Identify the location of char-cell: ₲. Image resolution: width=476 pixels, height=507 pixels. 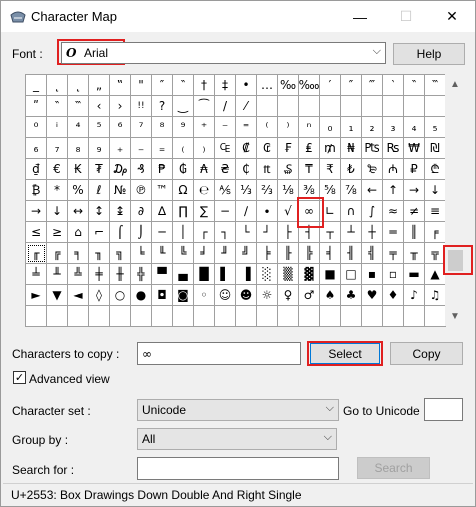
(183, 169).